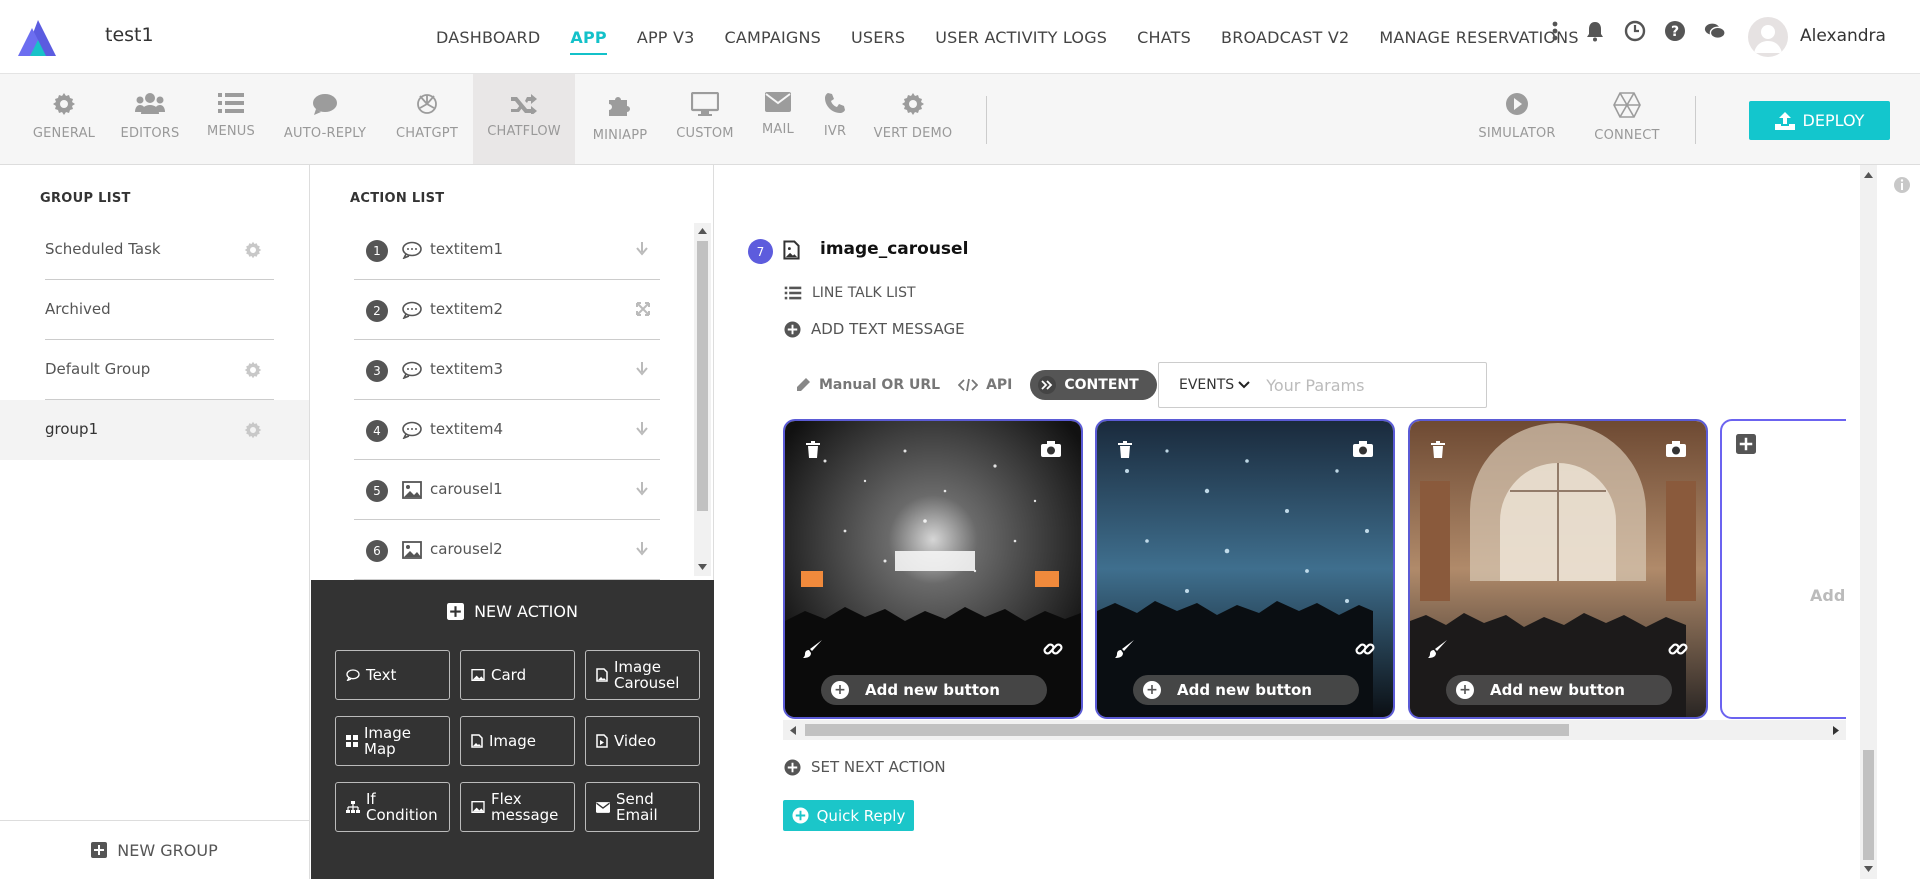 This screenshot has height=879, width=1920. Describe the element at coordinates (154, 310) in the screenshot. I see `group-item-archived: Archived` at that location.